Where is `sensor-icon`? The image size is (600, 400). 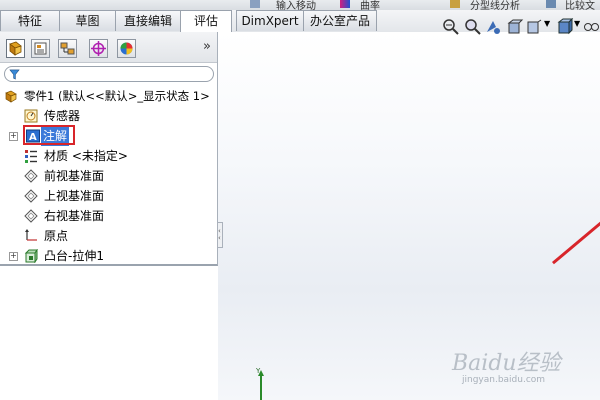
sensor-icon is located at coordinates (31, 116).